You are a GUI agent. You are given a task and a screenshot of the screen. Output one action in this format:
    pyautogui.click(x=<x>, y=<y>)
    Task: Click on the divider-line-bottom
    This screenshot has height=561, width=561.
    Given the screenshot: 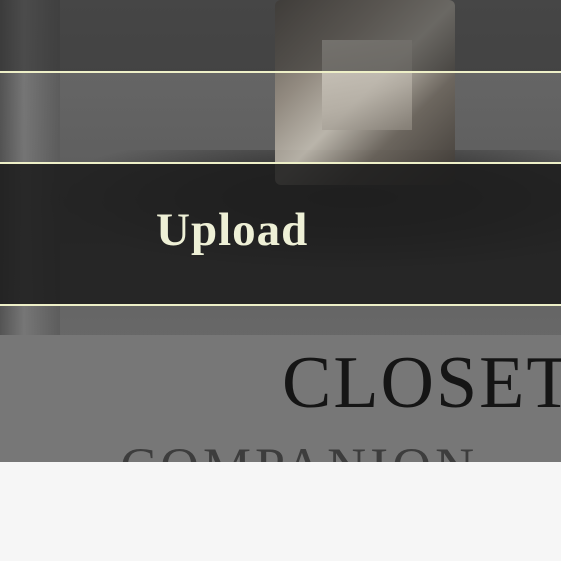 What is the action you would take?
    pyautogui.click(x=280, y=305)
    